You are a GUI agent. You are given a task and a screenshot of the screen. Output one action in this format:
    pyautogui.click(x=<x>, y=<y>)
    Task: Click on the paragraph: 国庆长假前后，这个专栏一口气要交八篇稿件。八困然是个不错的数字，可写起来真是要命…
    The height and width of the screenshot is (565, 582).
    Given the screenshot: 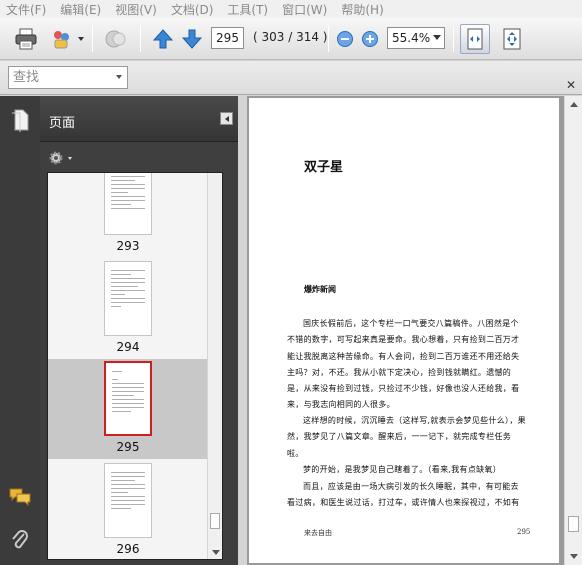 What is the action you would take?
    pyautogui.click(x=403, y=364)
    